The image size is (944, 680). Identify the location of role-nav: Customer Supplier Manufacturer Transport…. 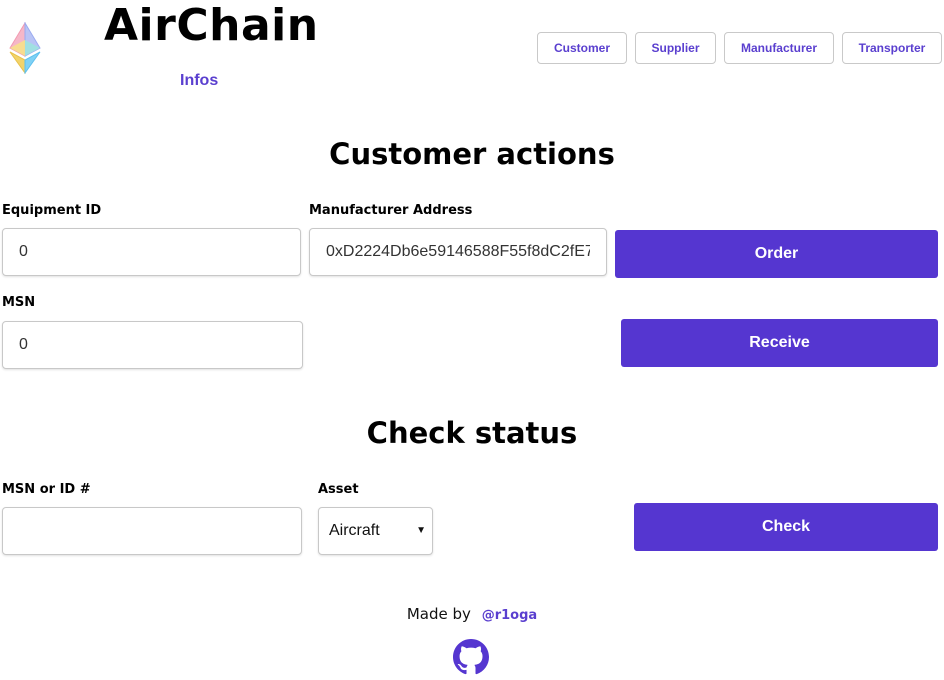
(739, 48).